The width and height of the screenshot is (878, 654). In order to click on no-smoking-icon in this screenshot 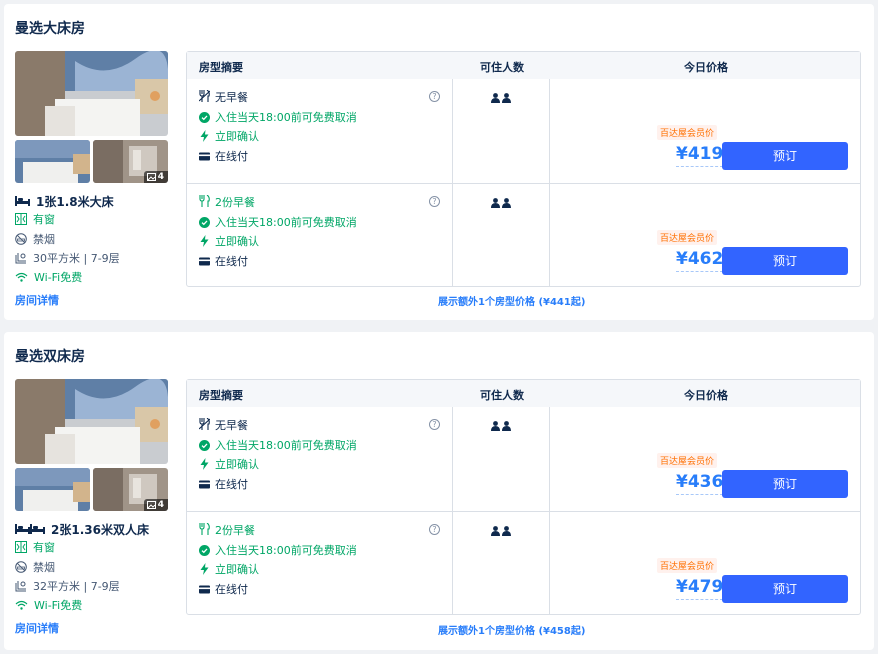, I will do `click(21, 567)`.